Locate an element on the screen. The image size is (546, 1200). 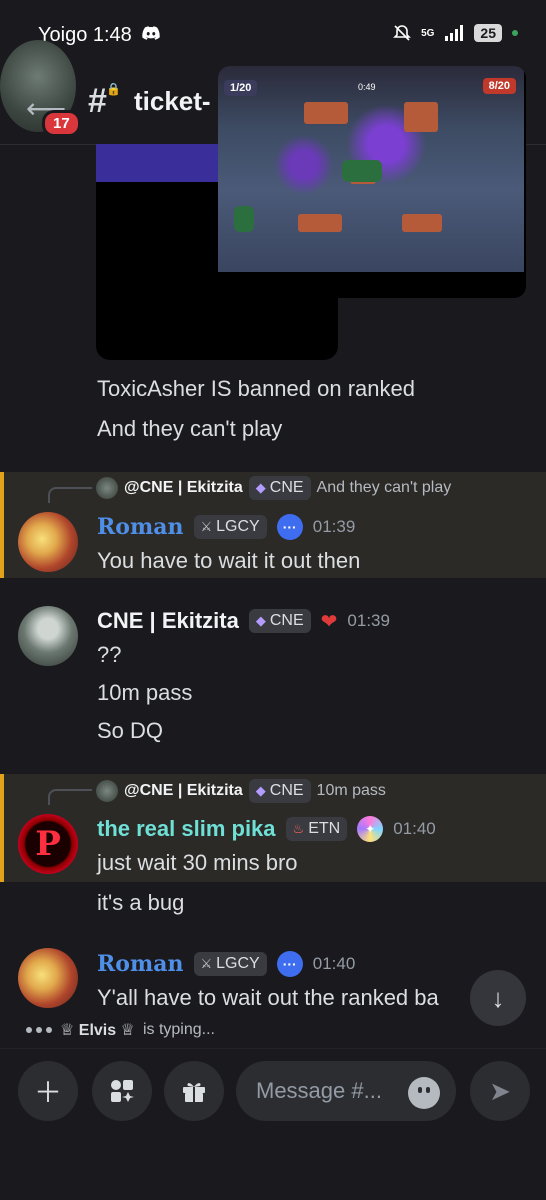
gift-icon is located at coordinates (194, 1092).